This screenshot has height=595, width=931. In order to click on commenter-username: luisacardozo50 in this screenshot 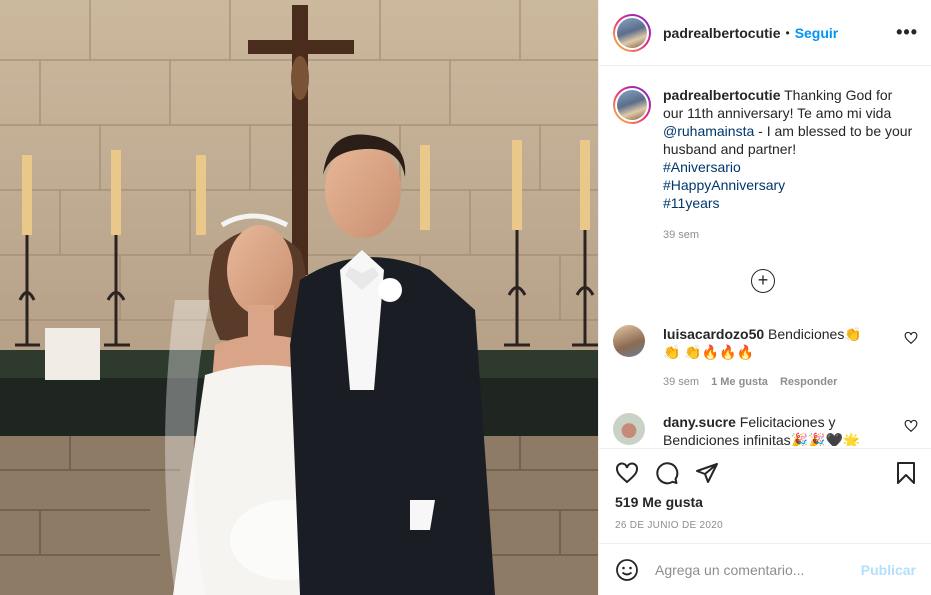, I will do `click(713, 334)`.